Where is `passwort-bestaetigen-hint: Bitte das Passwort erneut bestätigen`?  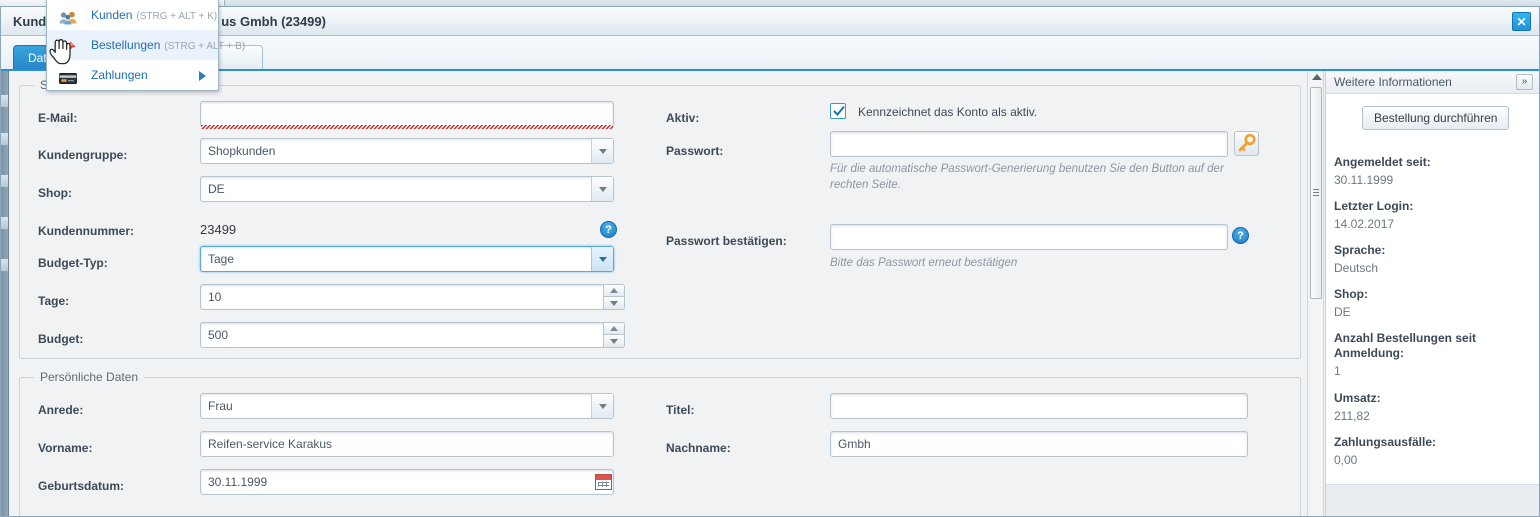 passwort-bestaetigen-hint: Bitte das Passwort erneut bestätigen is located at coordinates (924, 263).